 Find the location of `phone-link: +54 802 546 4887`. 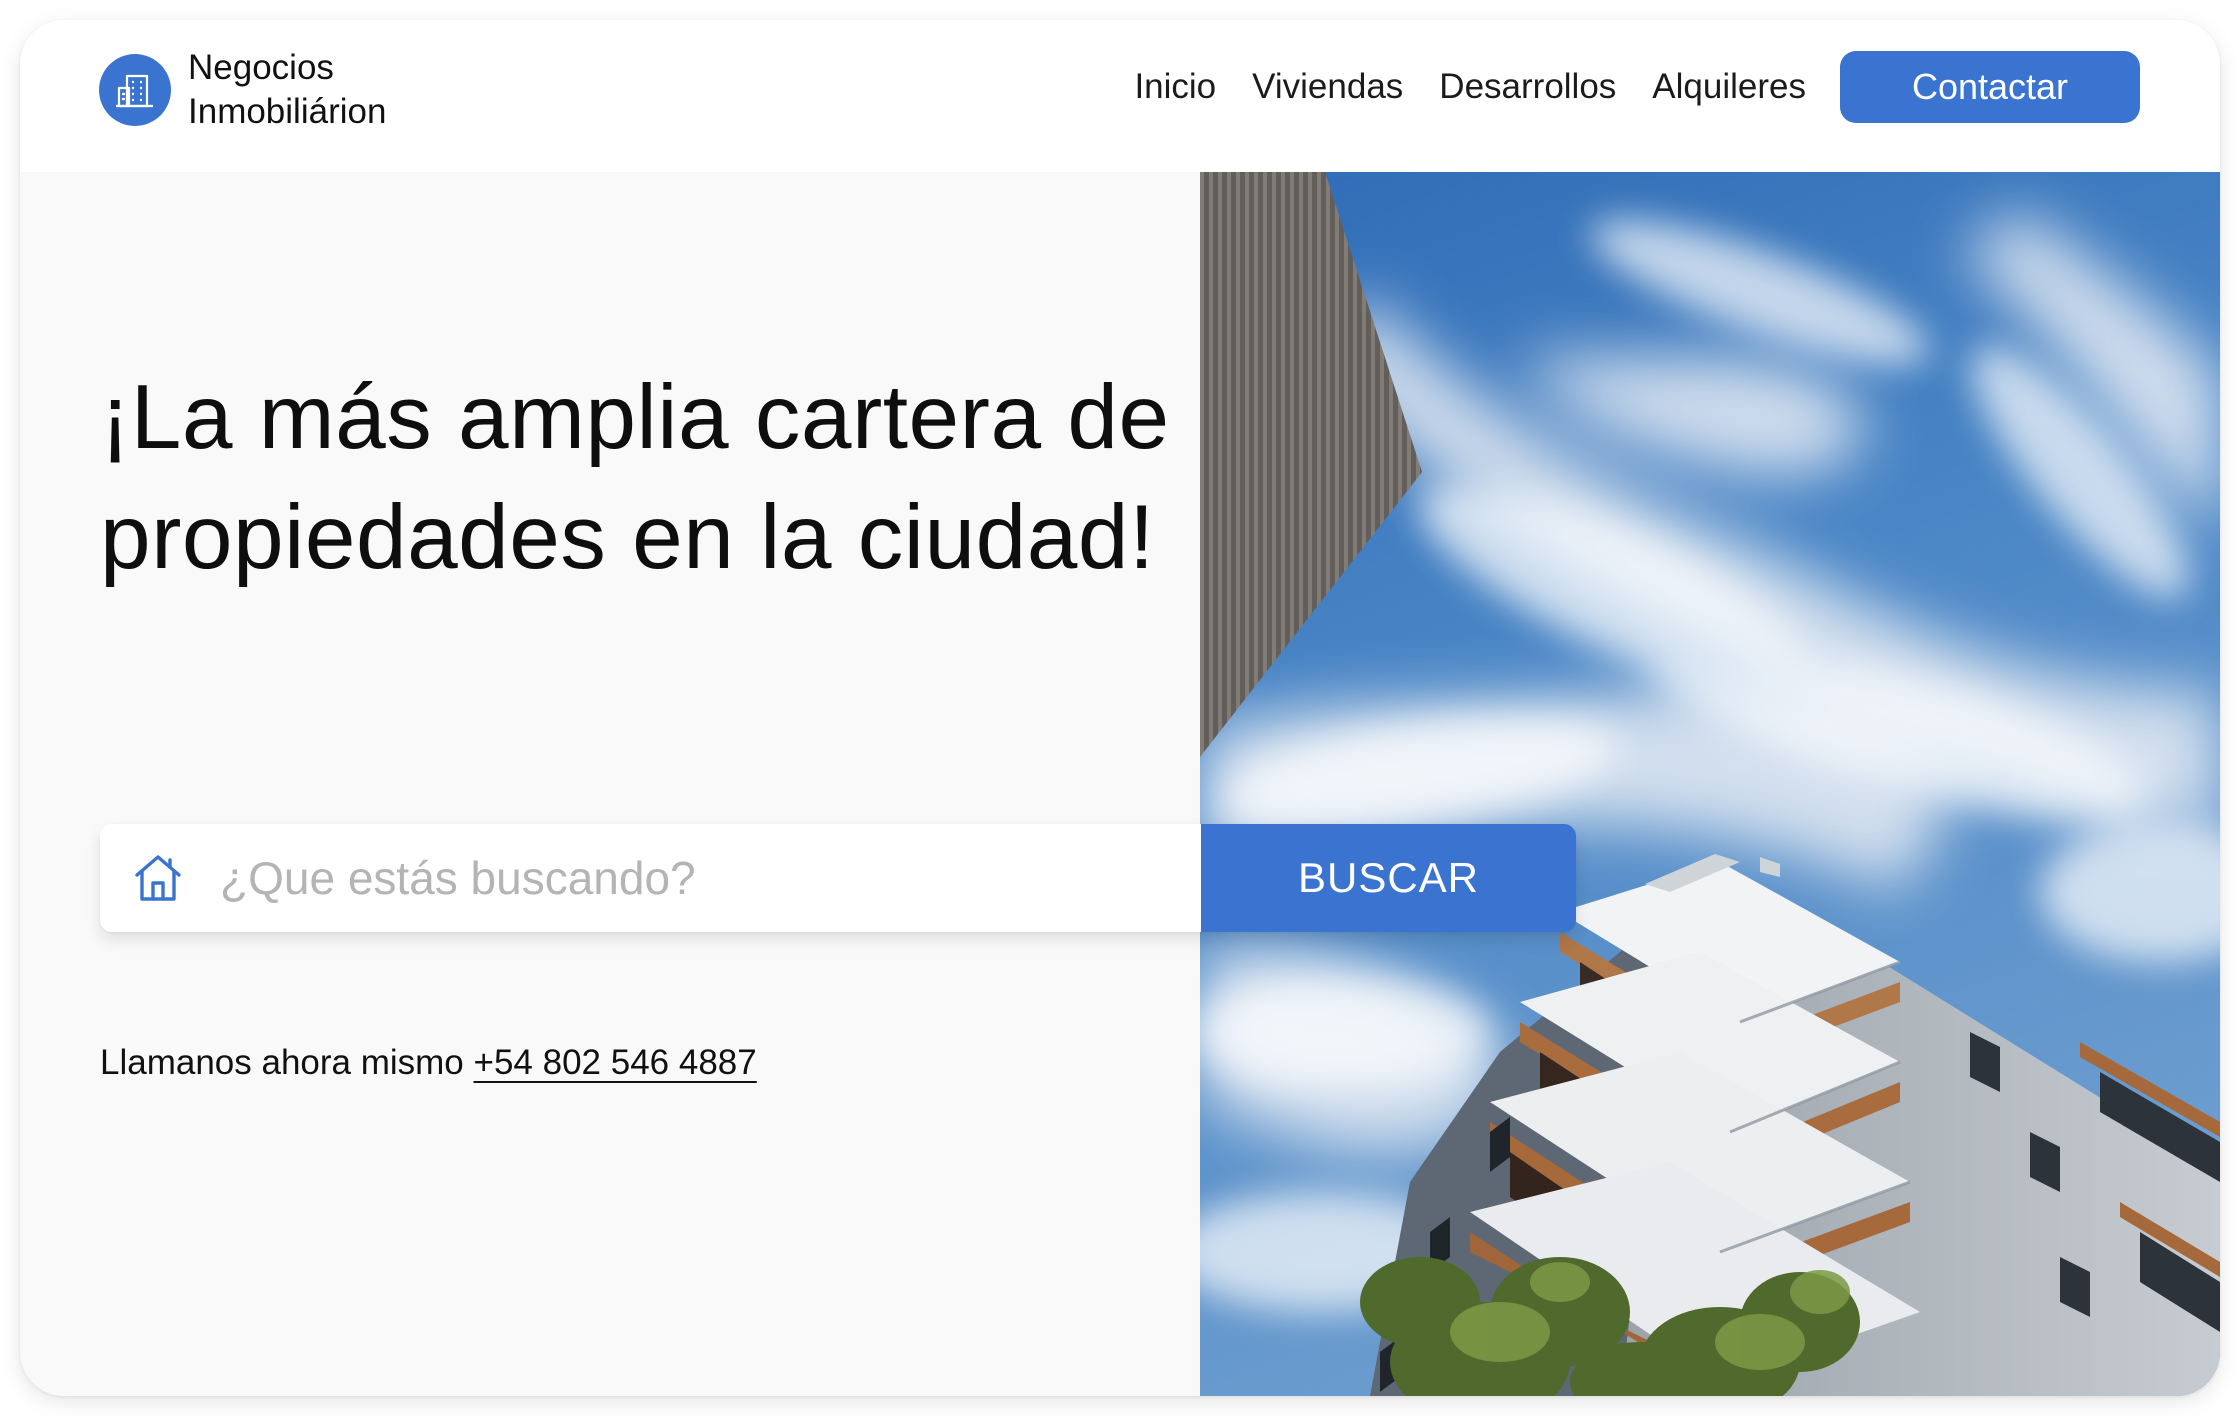

phone-link: +54 802 546 4887 is located at coordinates (615, 1062).